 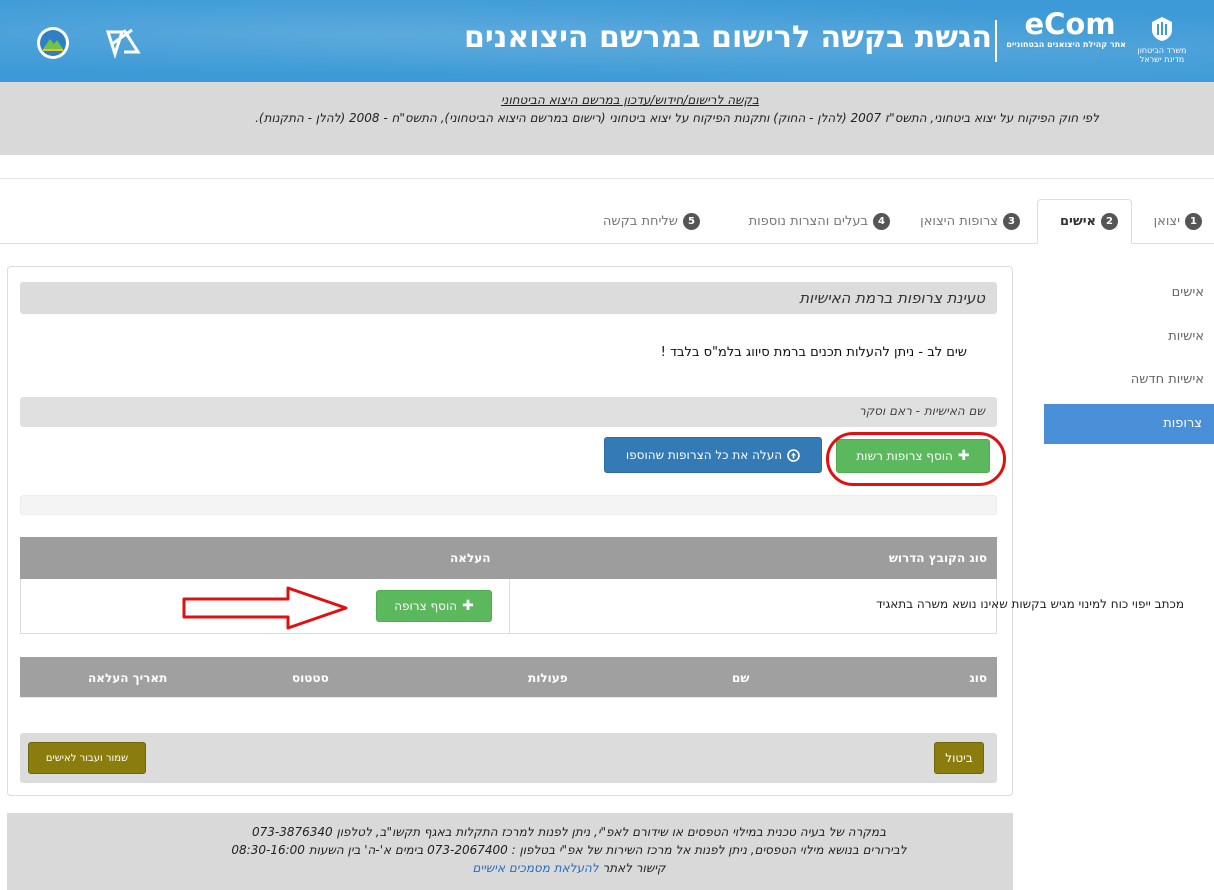 I want to click on column-header-file-type: סוג הקובץ הדרוש, so click(x=937, y=558).